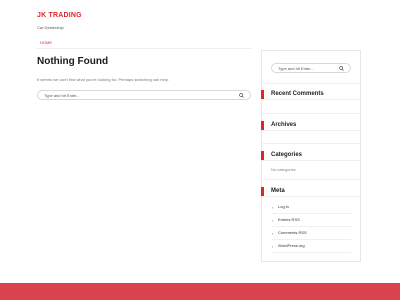 This screenshot has height=300, width=400. Describe the element at coordinates (310, 126) in the screenshot. I see `widget-title-archives: Archives` at that location.